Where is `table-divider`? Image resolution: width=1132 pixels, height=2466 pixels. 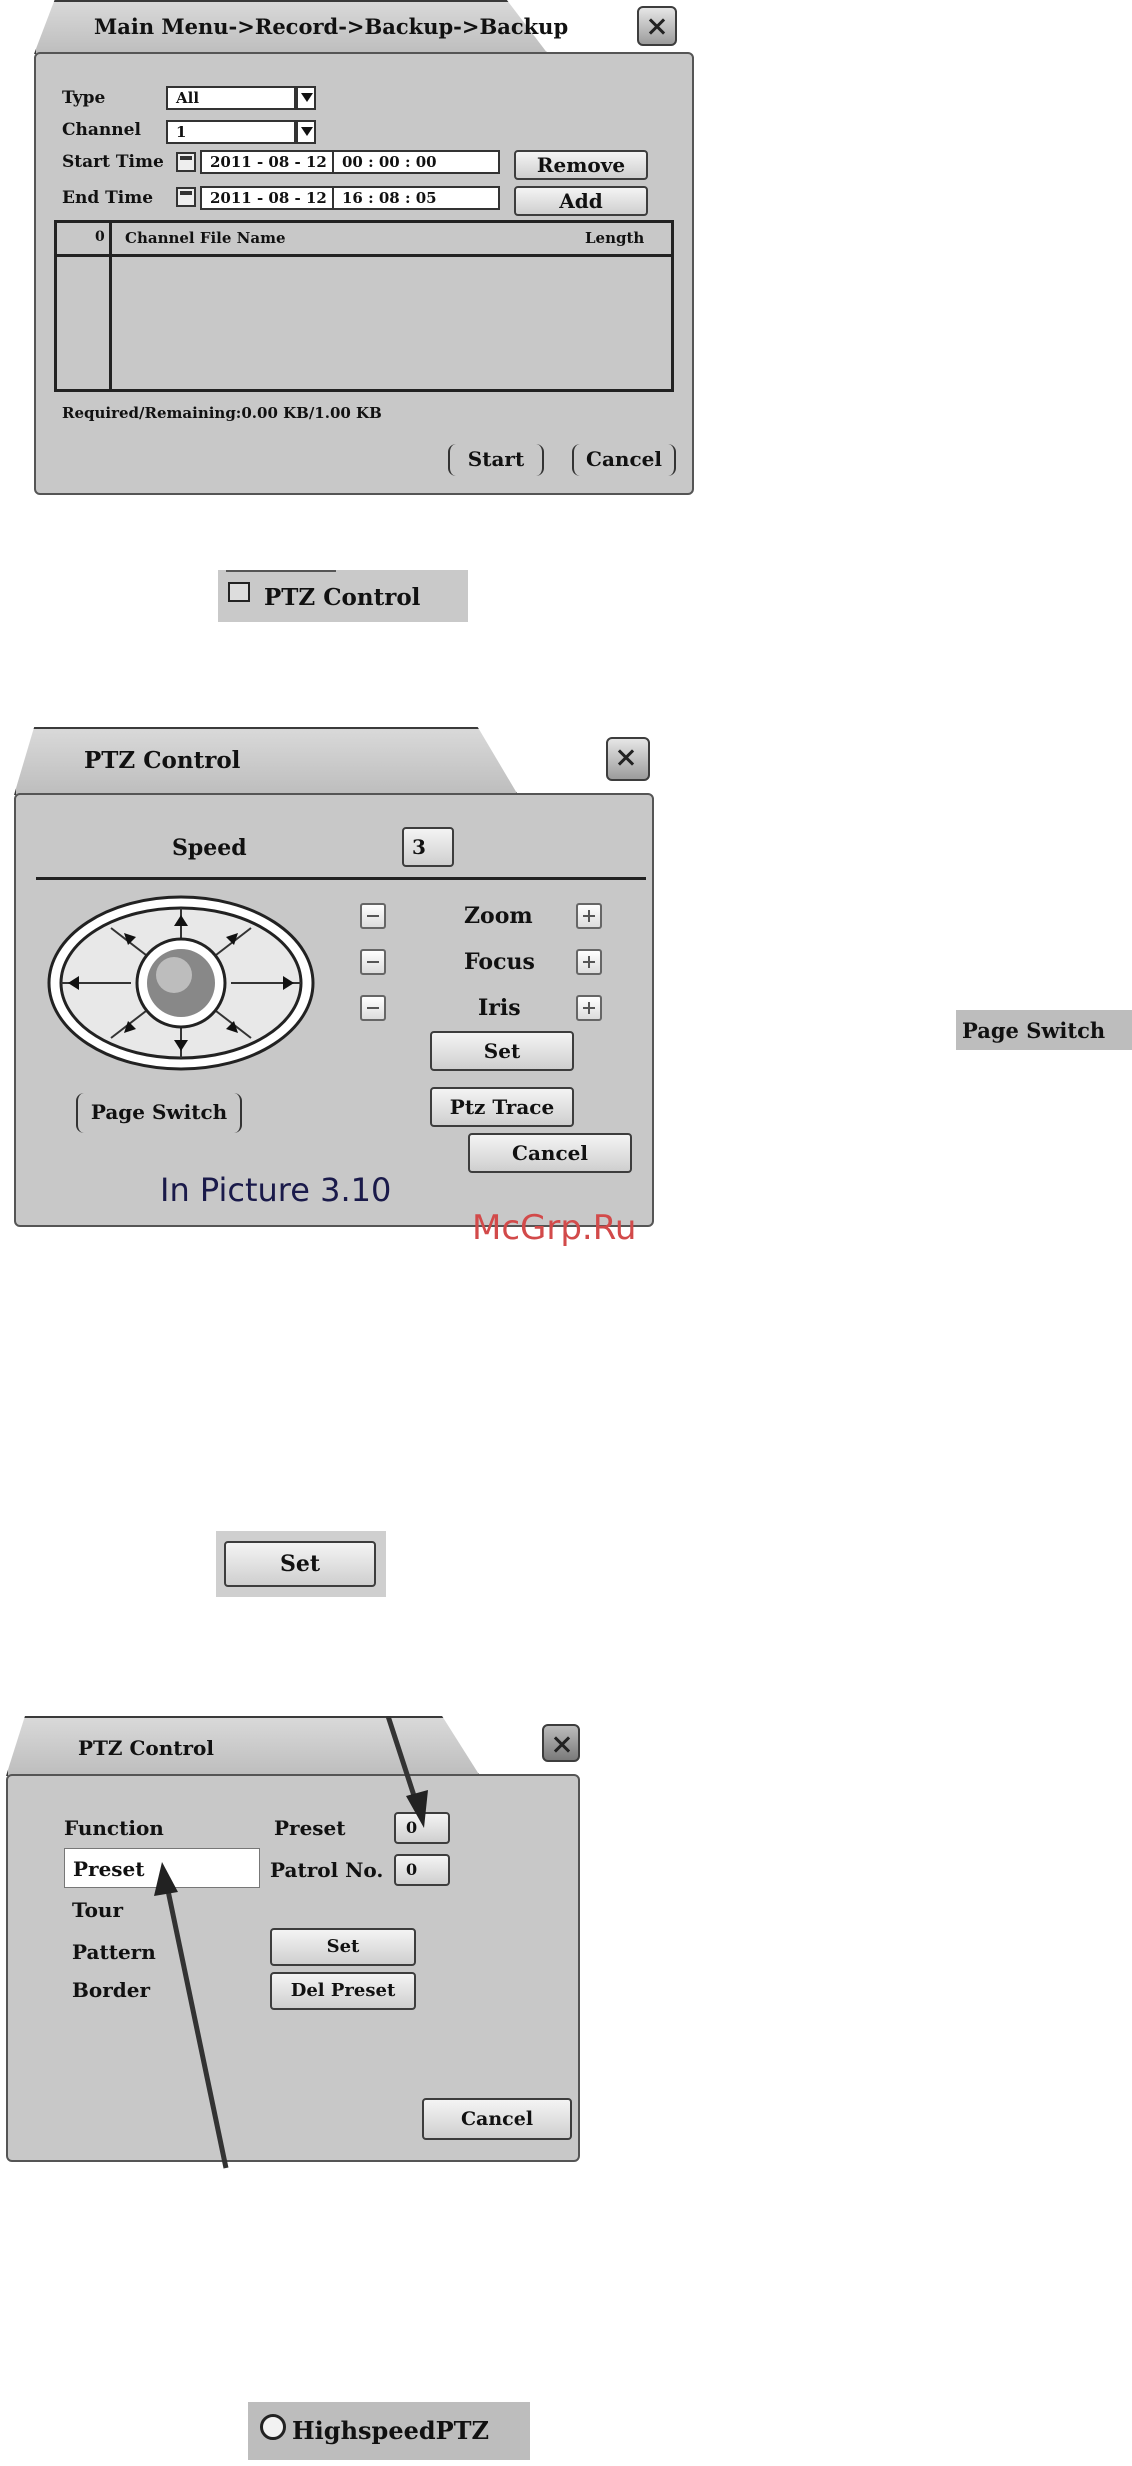
table-divider is located at coordinates (110, 306).